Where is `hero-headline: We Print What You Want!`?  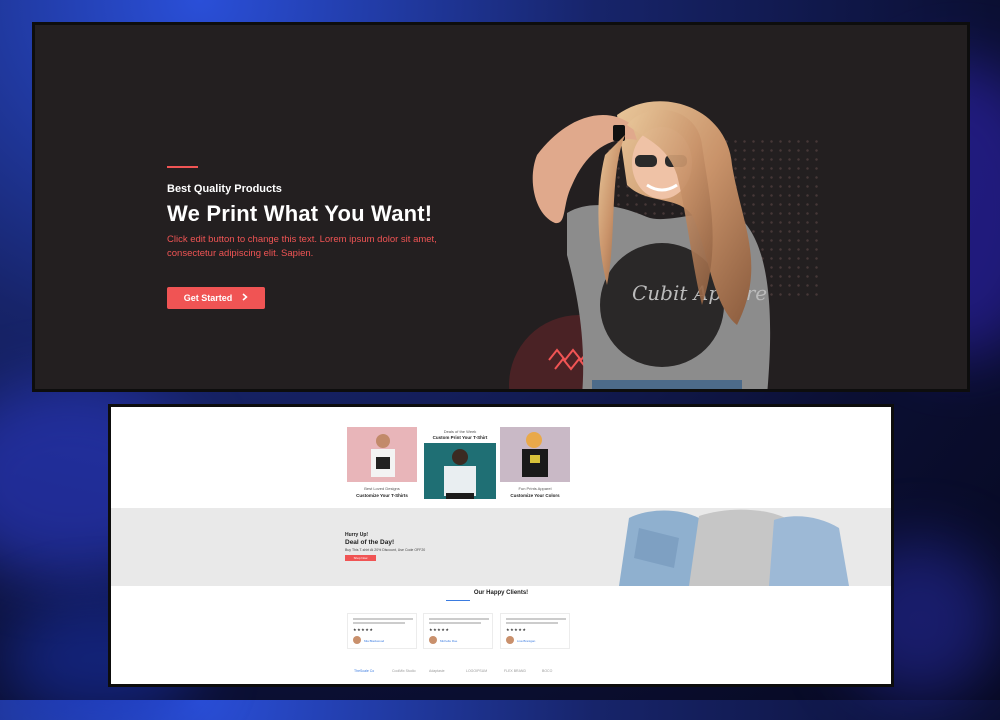 hero-headline: We Print What You Want! is located at coordinates (300, 213).